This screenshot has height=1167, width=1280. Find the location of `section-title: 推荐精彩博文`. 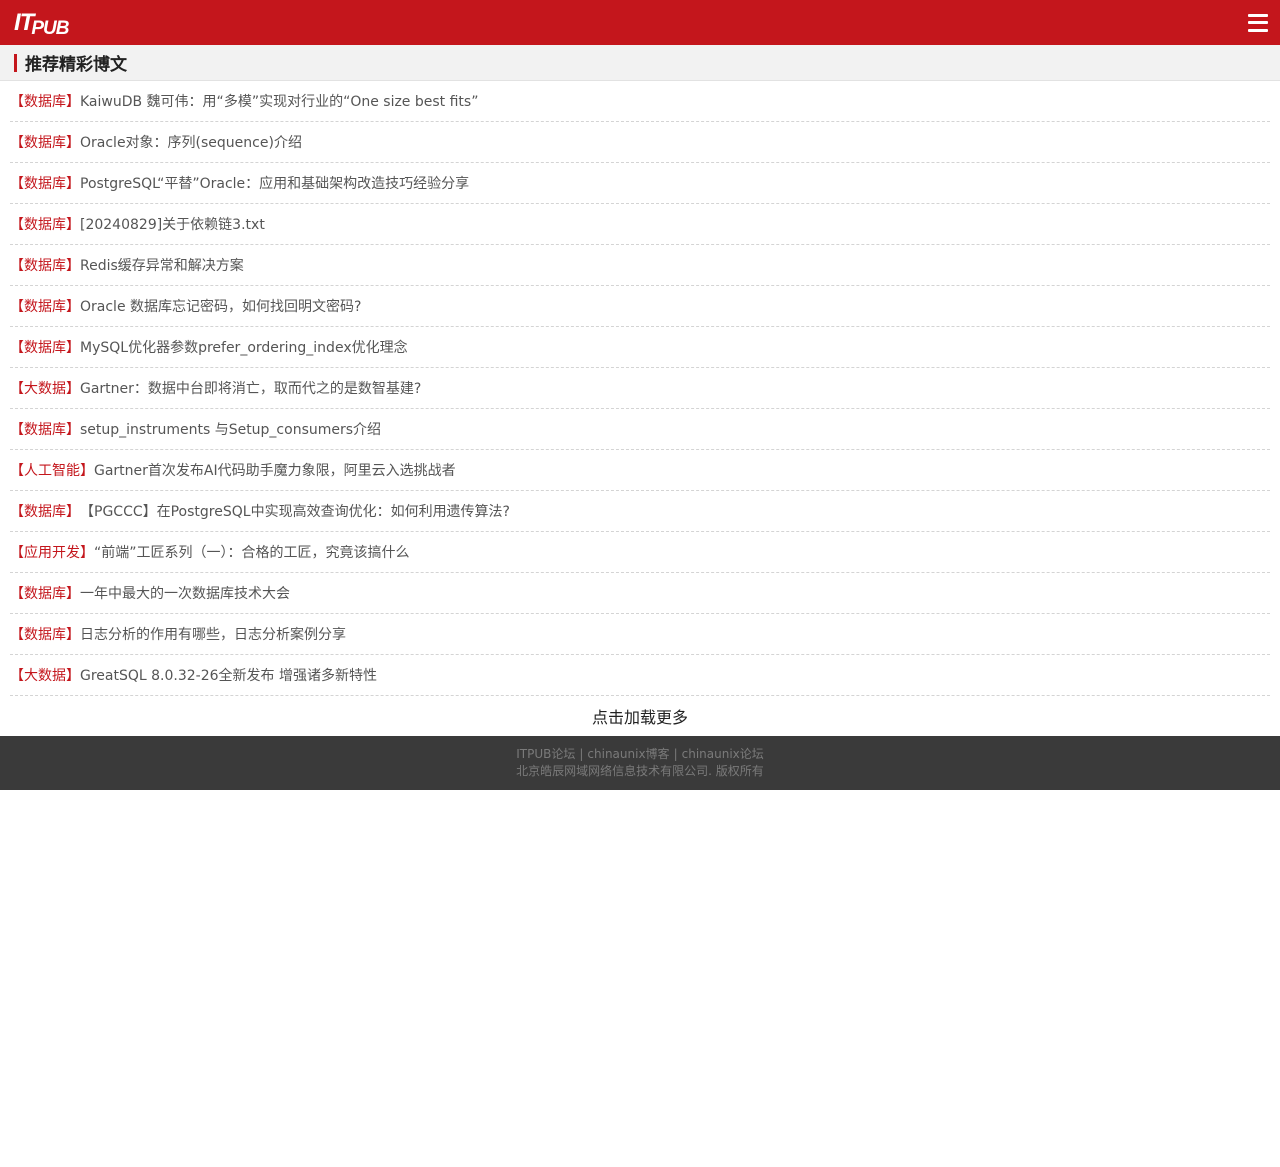

section-title: 推荐精彩博文 is located at coordinates (76, 65).